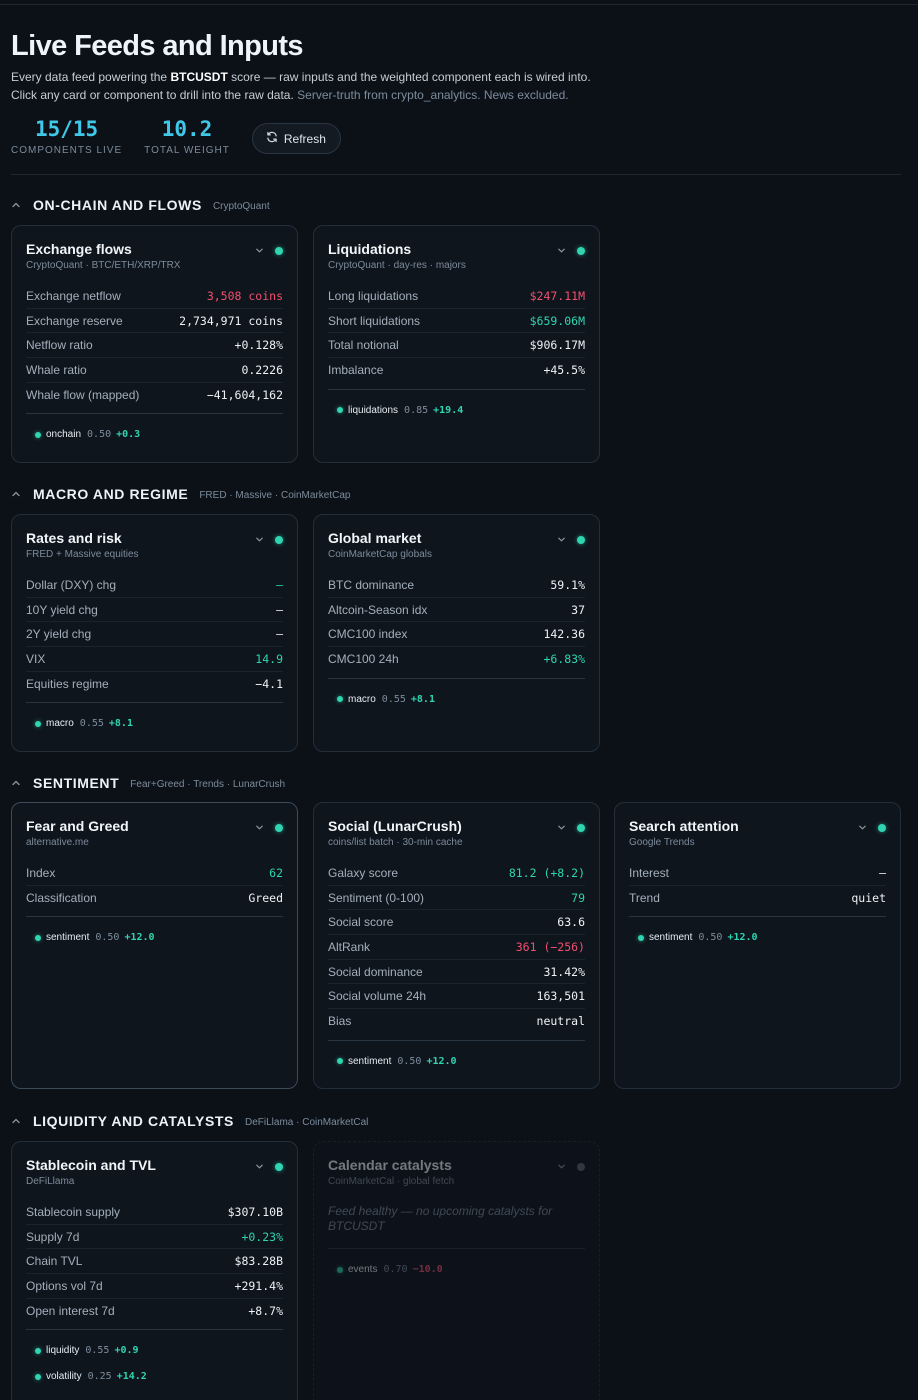 This screenshot has height=1400, width=918. I want to click on metric-row: Chain TVL $83.28B, so click(154, 1262).